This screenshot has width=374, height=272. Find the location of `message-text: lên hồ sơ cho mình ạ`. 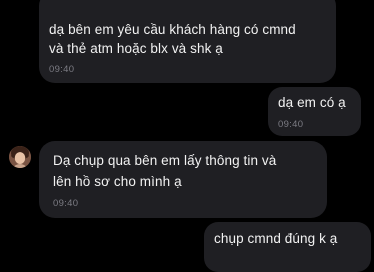

message-text: lên hồ sơ cho mình ạ is located at coordinates (117, 181).